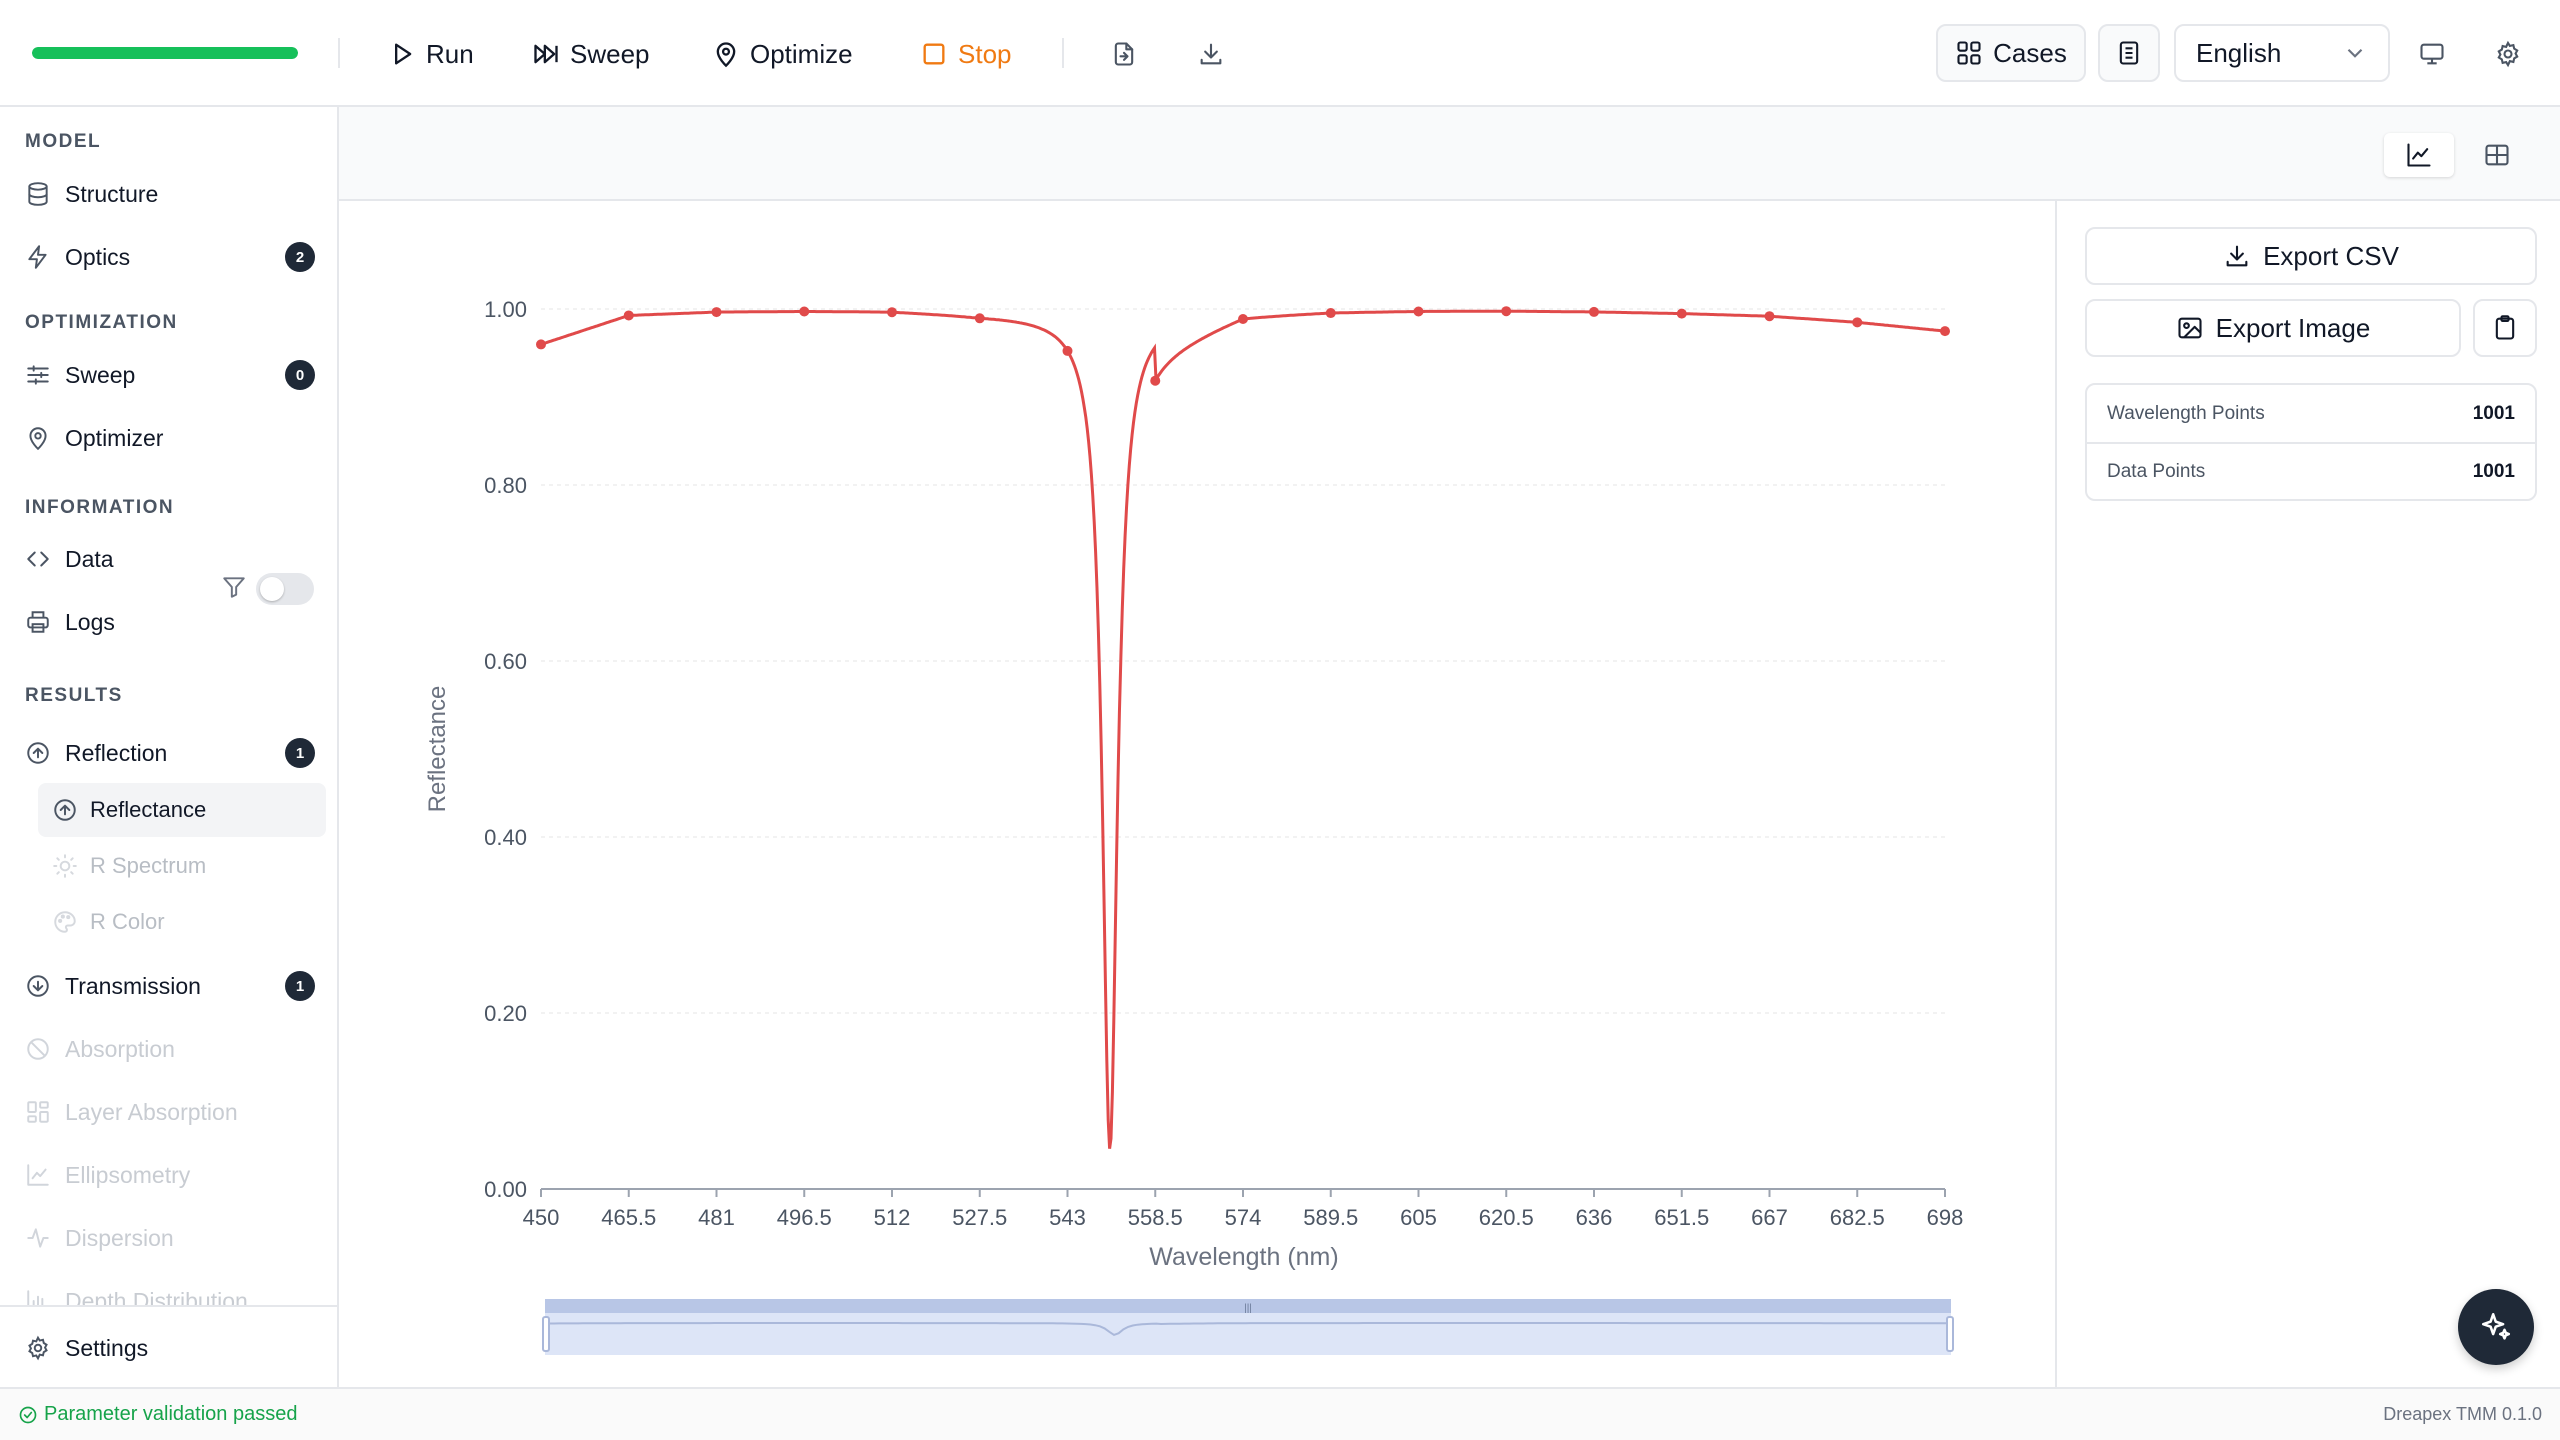 Image resolution: width=2560 pixels, height=1440 pixels. I want to click on display-button, so click(2432, 54).